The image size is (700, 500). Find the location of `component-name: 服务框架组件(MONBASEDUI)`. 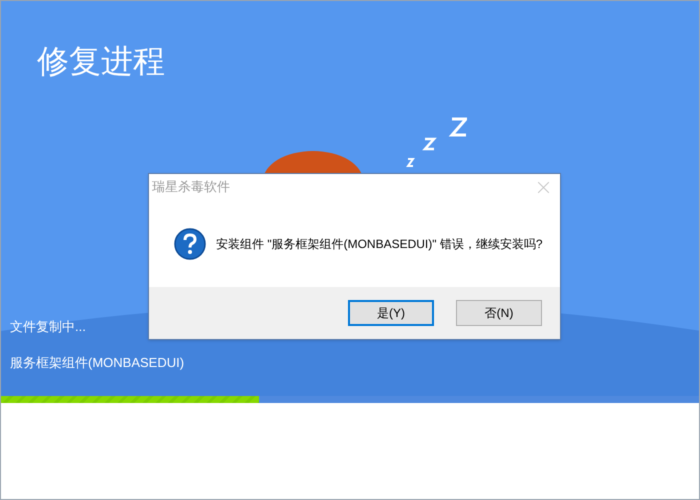

component-name: 服务框架组件(MONBASEDUI) is located at coordinates (97, 363).